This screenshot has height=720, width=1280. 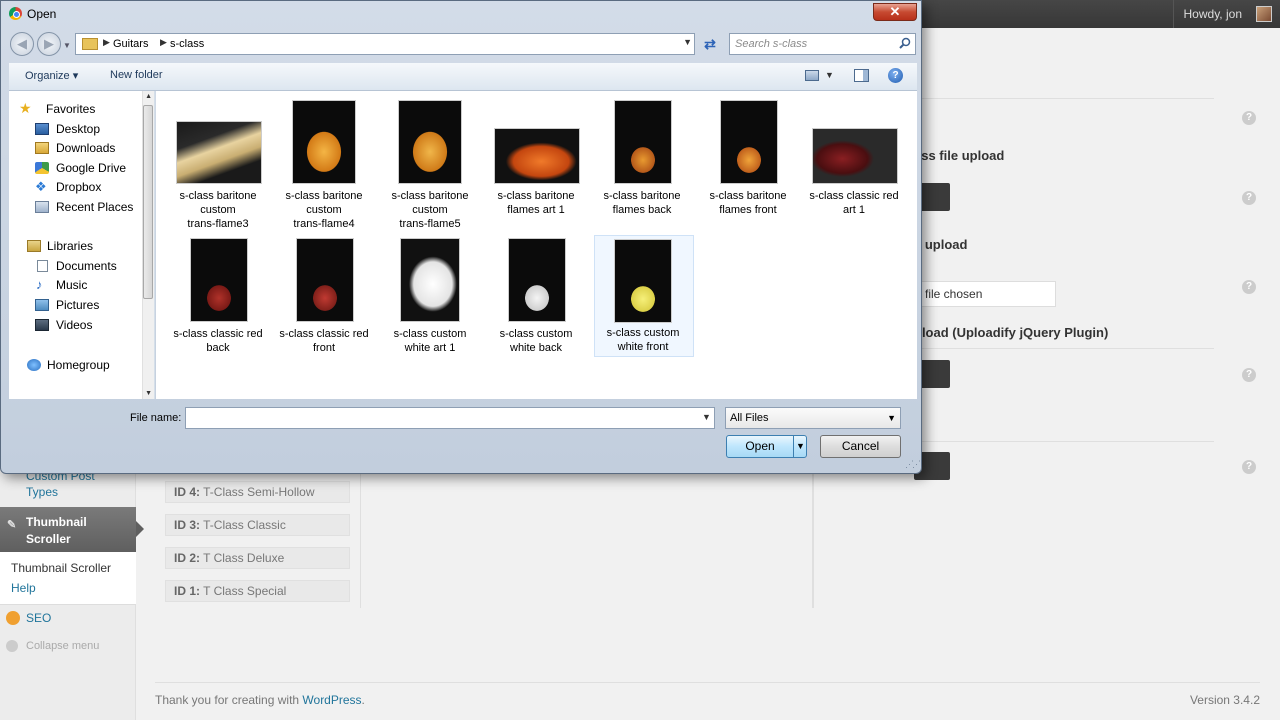 I want to click on file-item: s-class custom white back, so click(x=536, y=295).